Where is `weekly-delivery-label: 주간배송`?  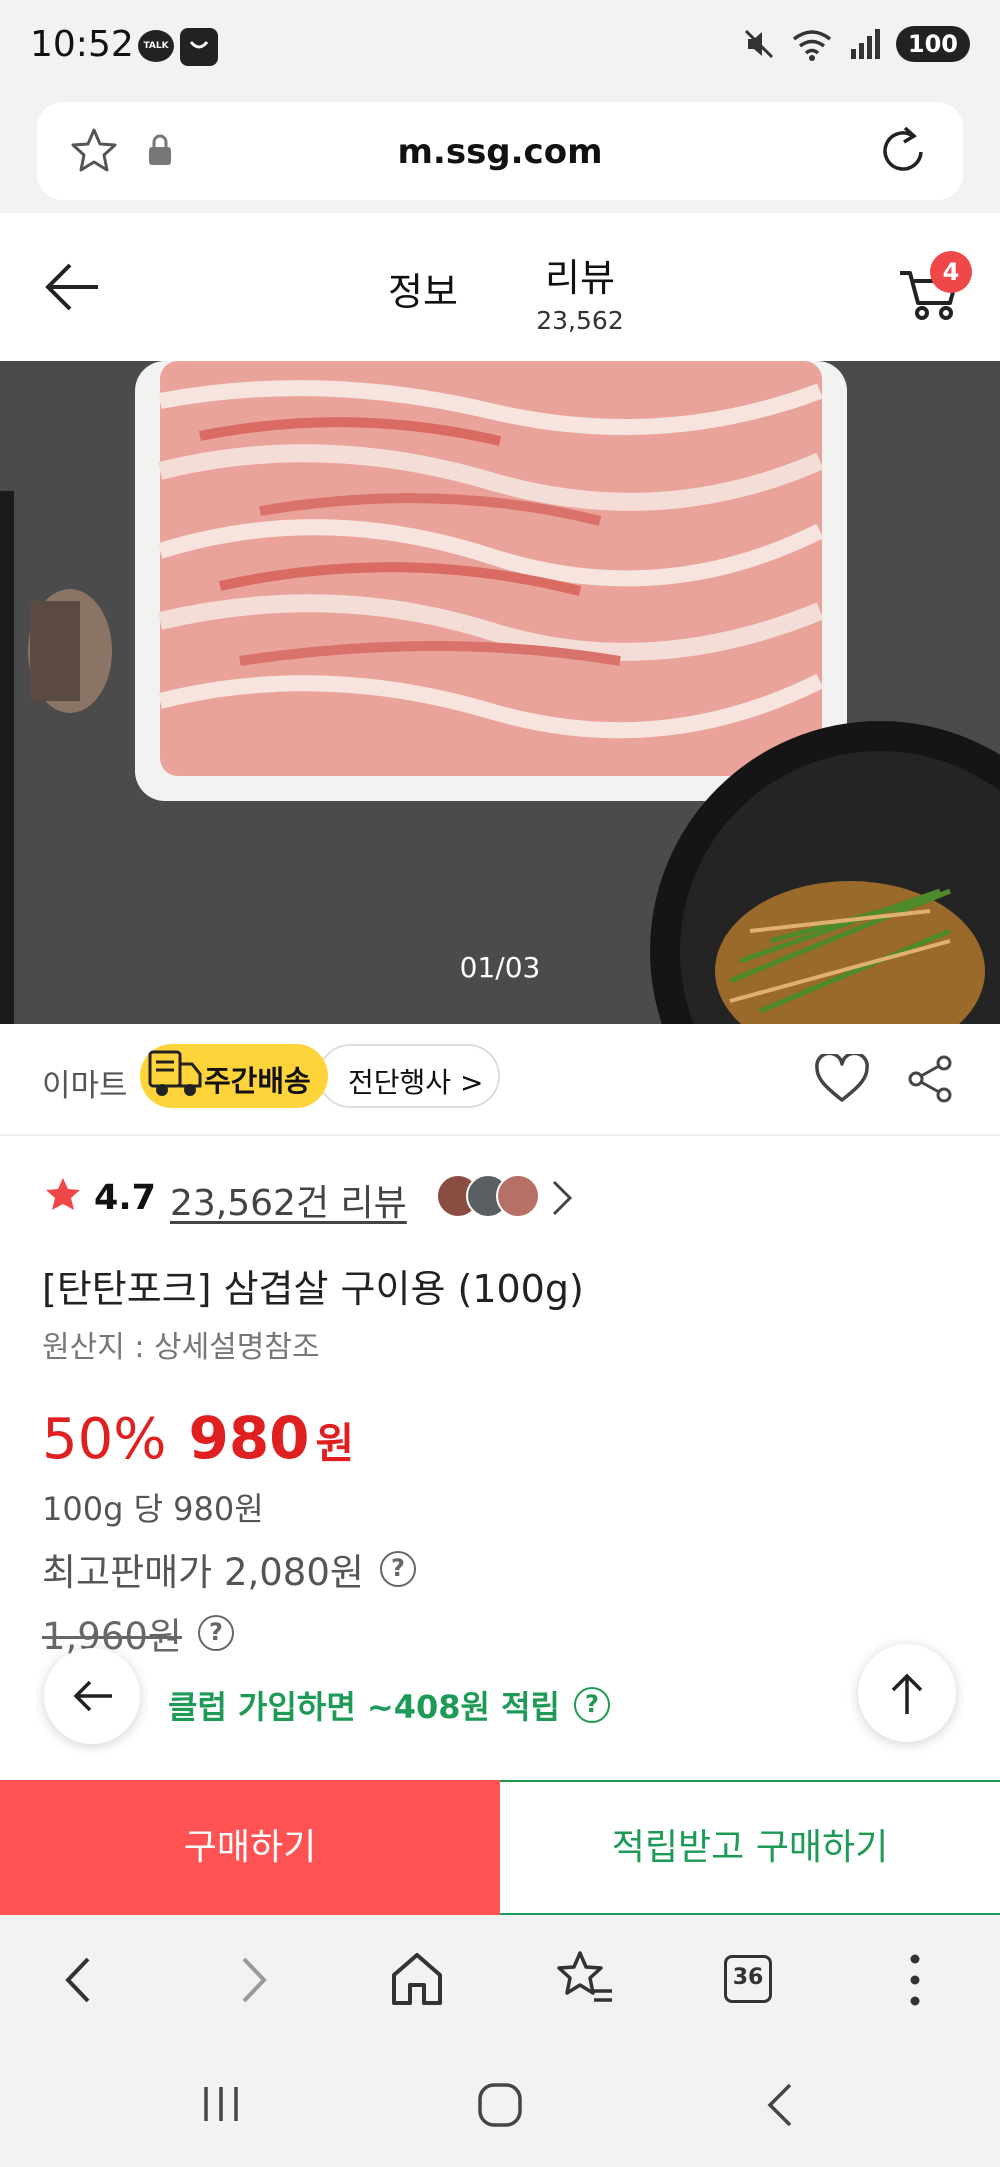 weekly-delivery-label: 주간배송 is located at coordinates (257, 1081).